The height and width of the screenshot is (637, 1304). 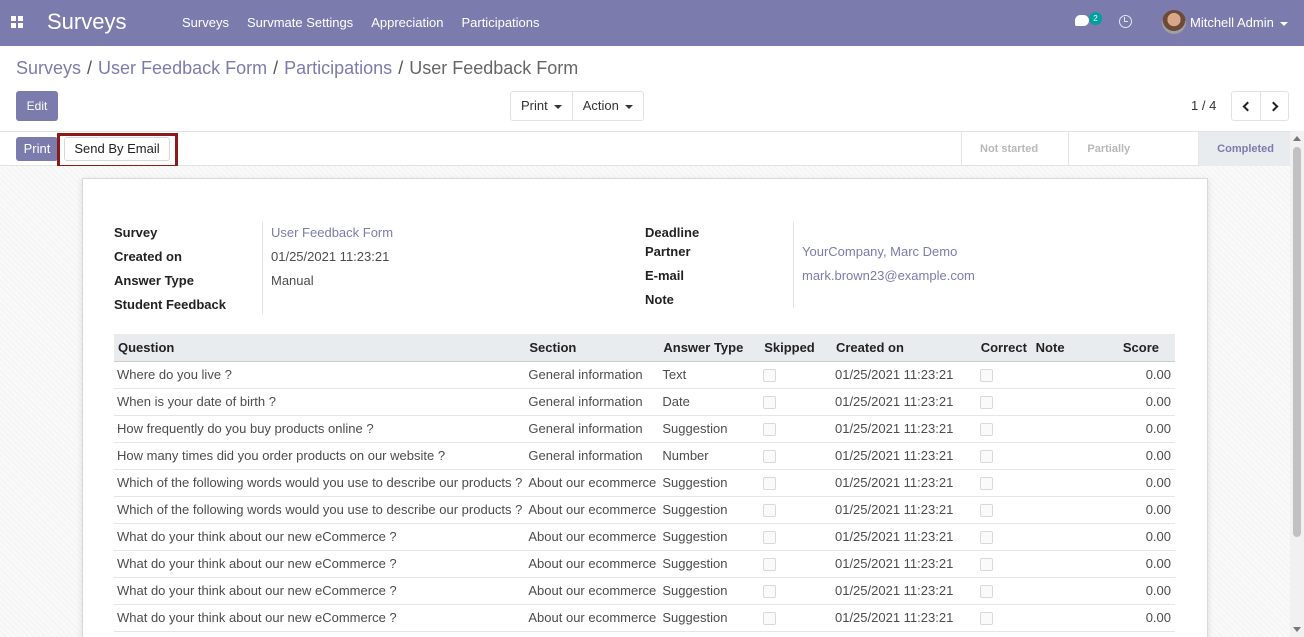 What do you see at coordinates (1014, 160) in the screenshot?
I see `stage-not-started: Not started yet` at bounding box center [1014, 160].